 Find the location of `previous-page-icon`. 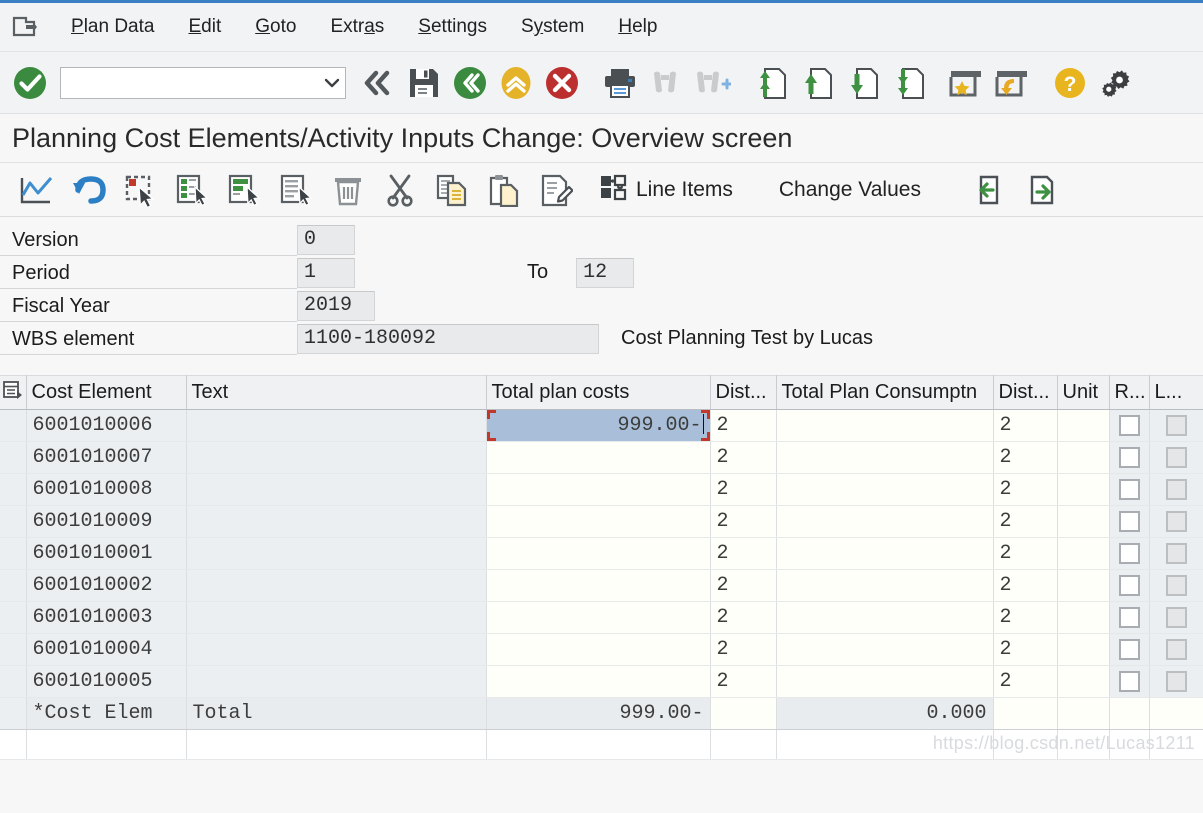

previous-page-icon is located at coordinates (816, 83).